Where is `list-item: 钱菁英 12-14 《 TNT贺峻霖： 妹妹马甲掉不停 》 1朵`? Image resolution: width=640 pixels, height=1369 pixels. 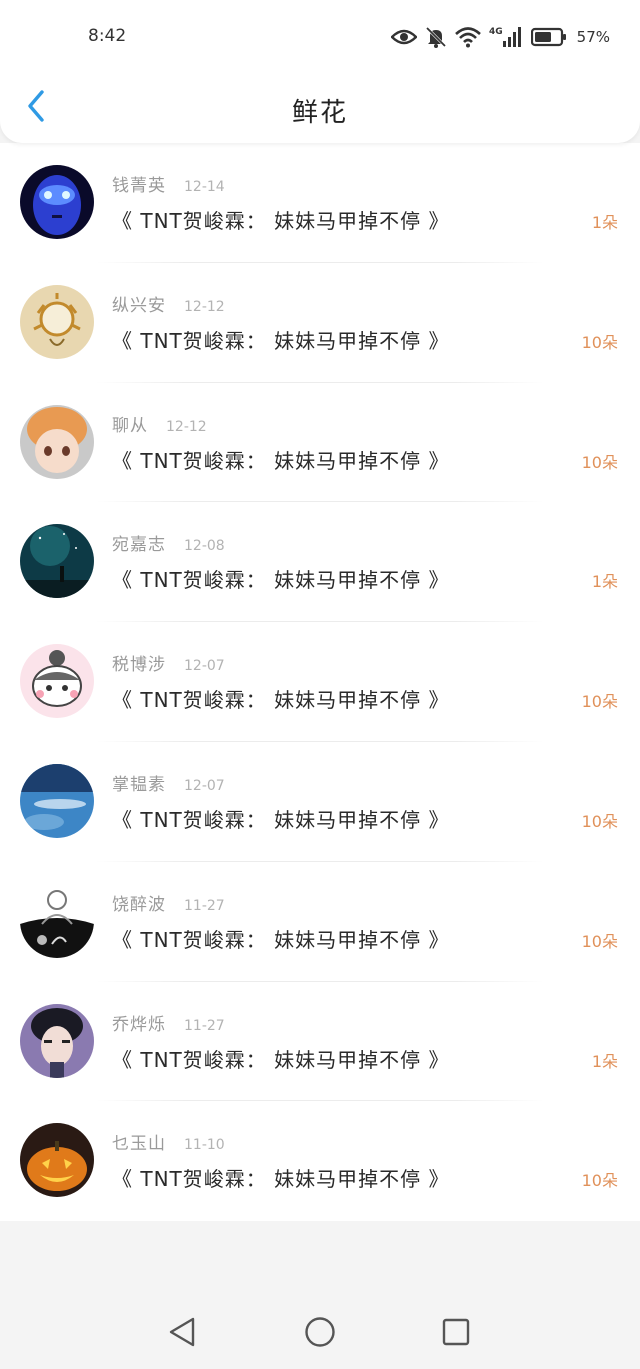
list-item: 钱菁英 12-14 《 TNT贺峻霖： 妹妹马甲掉不停 》 1朵 is located at coordinates (320, 203).